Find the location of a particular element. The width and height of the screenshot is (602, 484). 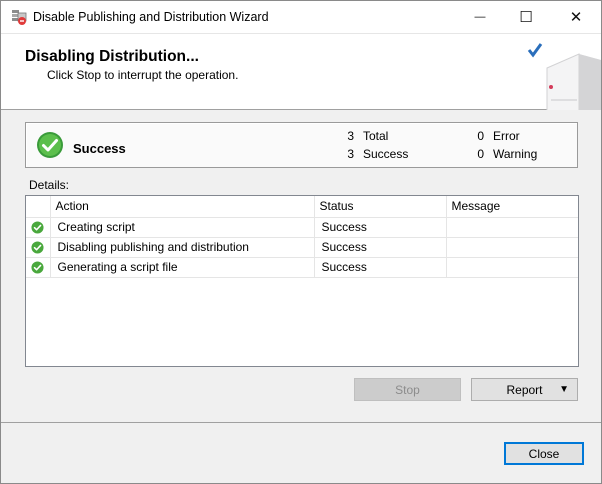

table-row: Creating script Success is located at coordinates (302, 227).